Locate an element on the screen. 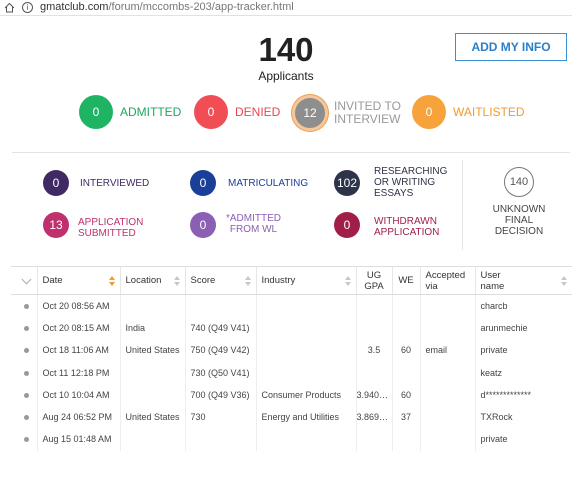  researching-line2: OR WRITING is located at coordinates (405, 182).